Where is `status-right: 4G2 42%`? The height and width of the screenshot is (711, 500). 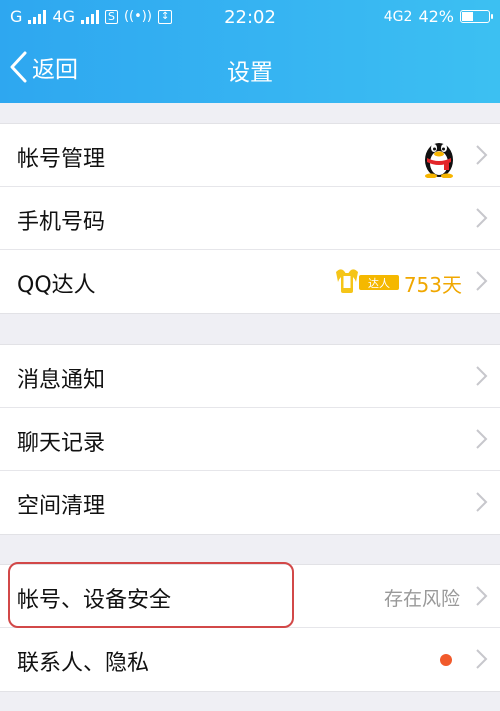
status-right: 4G2 42% is located at coordinates (438, 16).